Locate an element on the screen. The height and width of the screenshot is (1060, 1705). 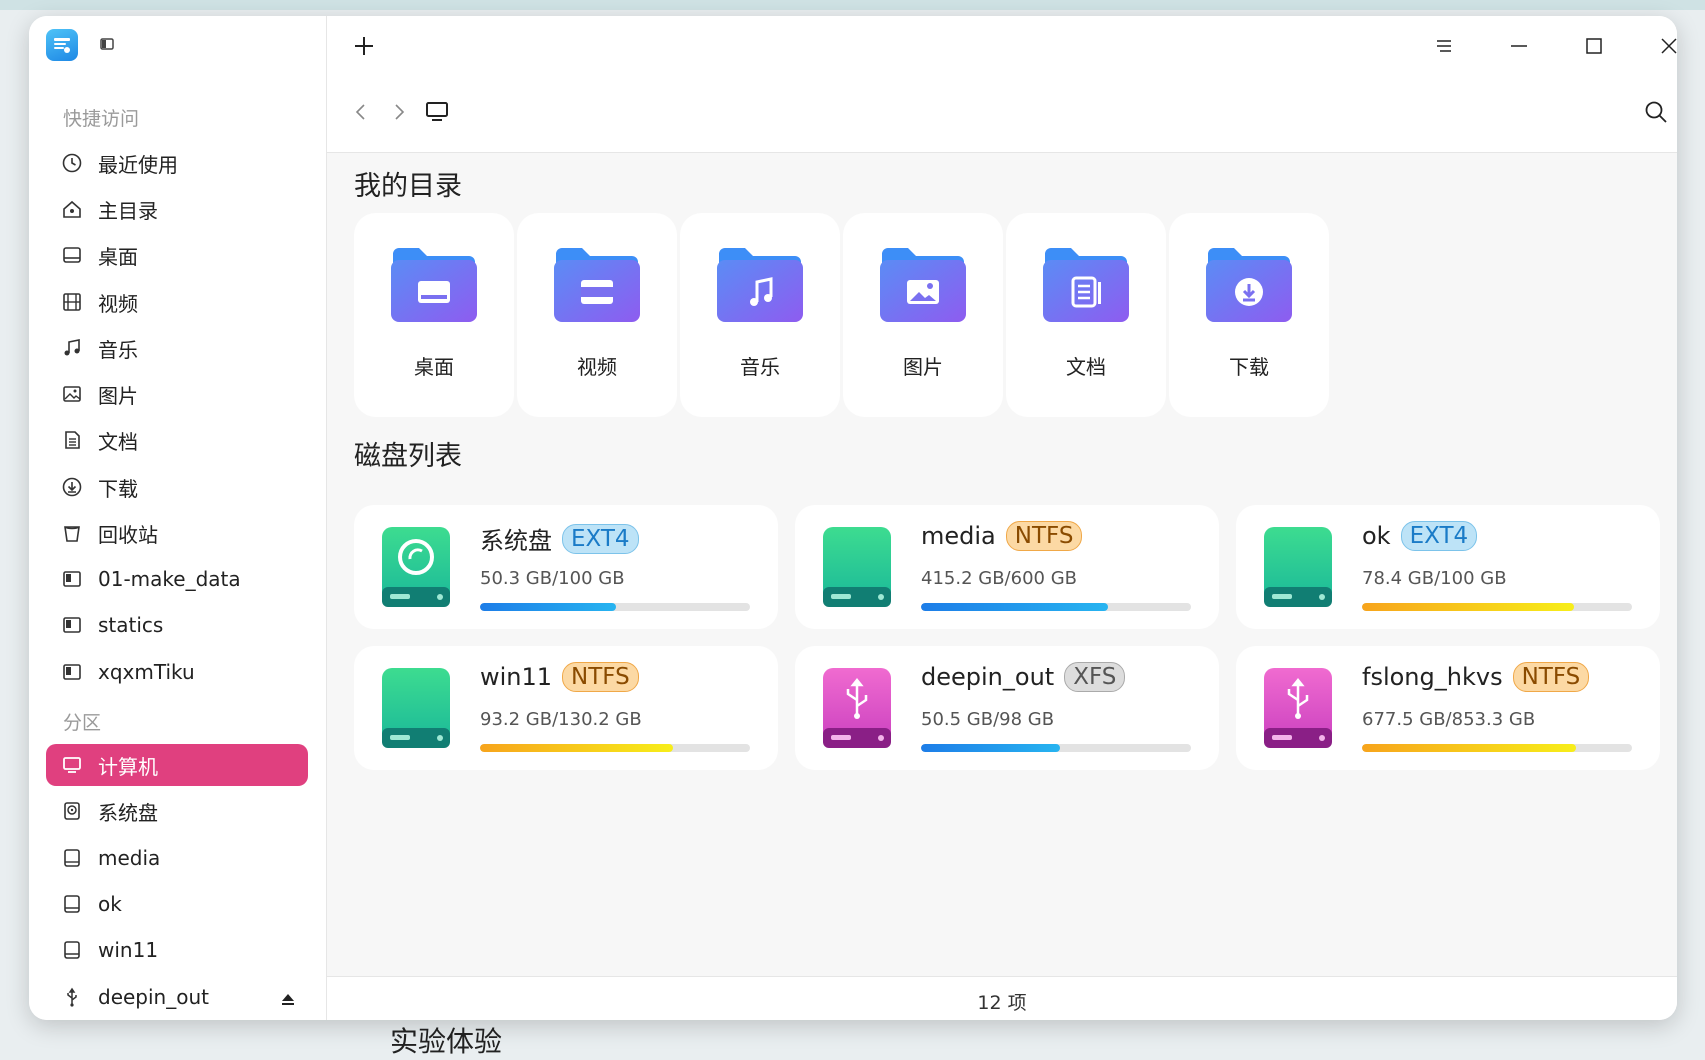
disk-size: 50.3 GB/100 GB is located at coordinates (552, 578).